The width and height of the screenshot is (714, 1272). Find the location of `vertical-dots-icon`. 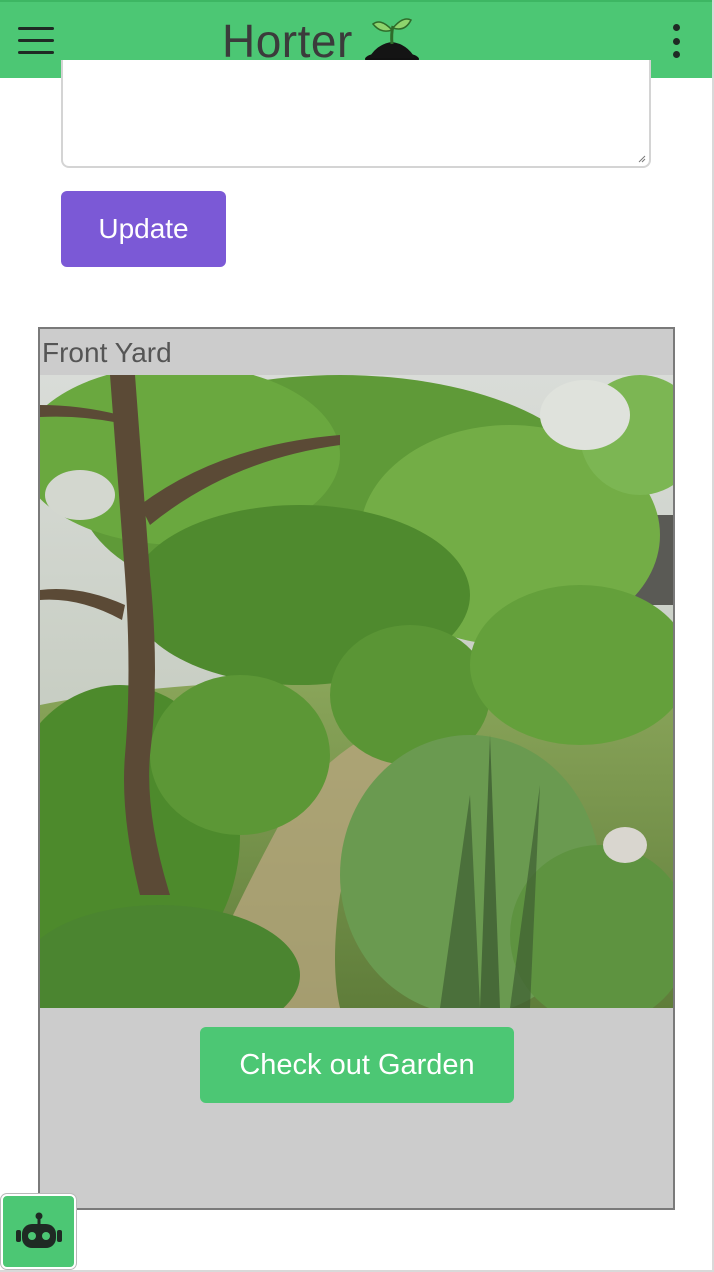

vertical-dots-icon is located at coordinates (676, 41).